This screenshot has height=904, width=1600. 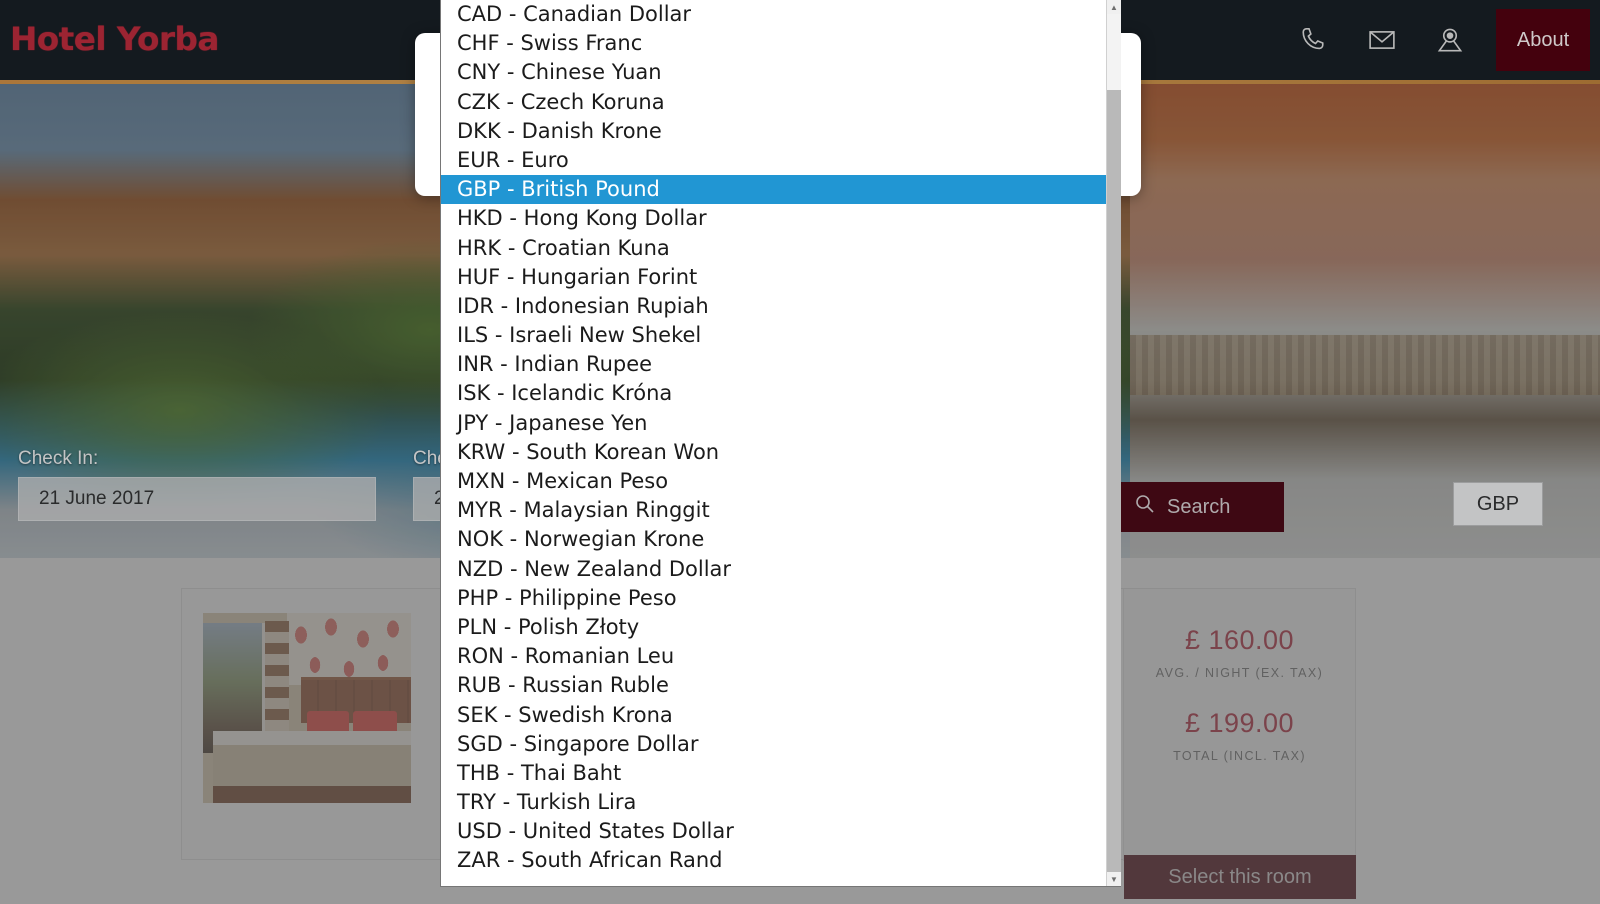 I want to click on currency-option: THB - Thai Baht, so click(x=774, y=773).